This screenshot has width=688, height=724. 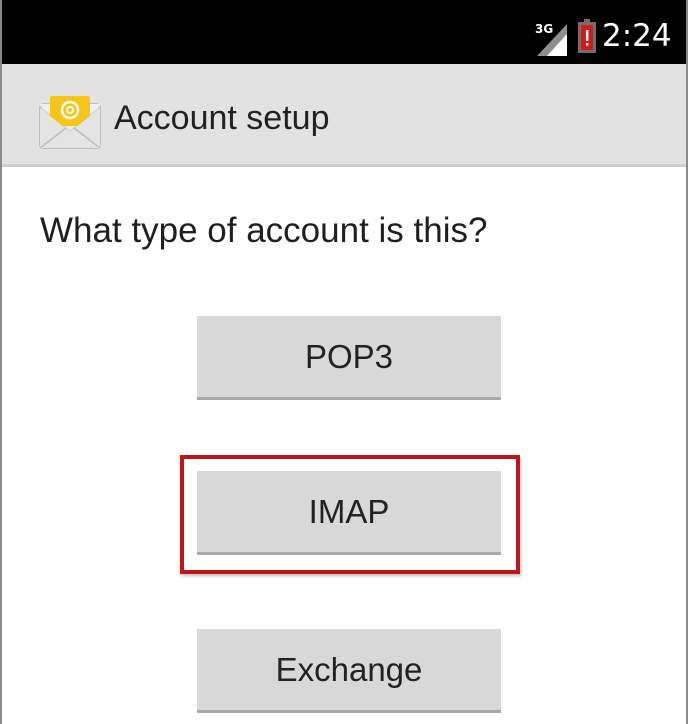 What do you see at coordinates (551, 39) in the screenshot?
I see `signal-3g-icon: 3G` at bounding box center [551, 39].